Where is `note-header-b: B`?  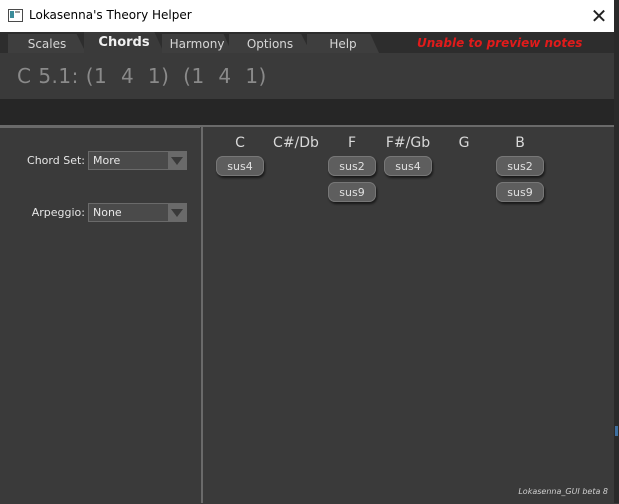
note-header-b: B is located at coordinates (520, 143).